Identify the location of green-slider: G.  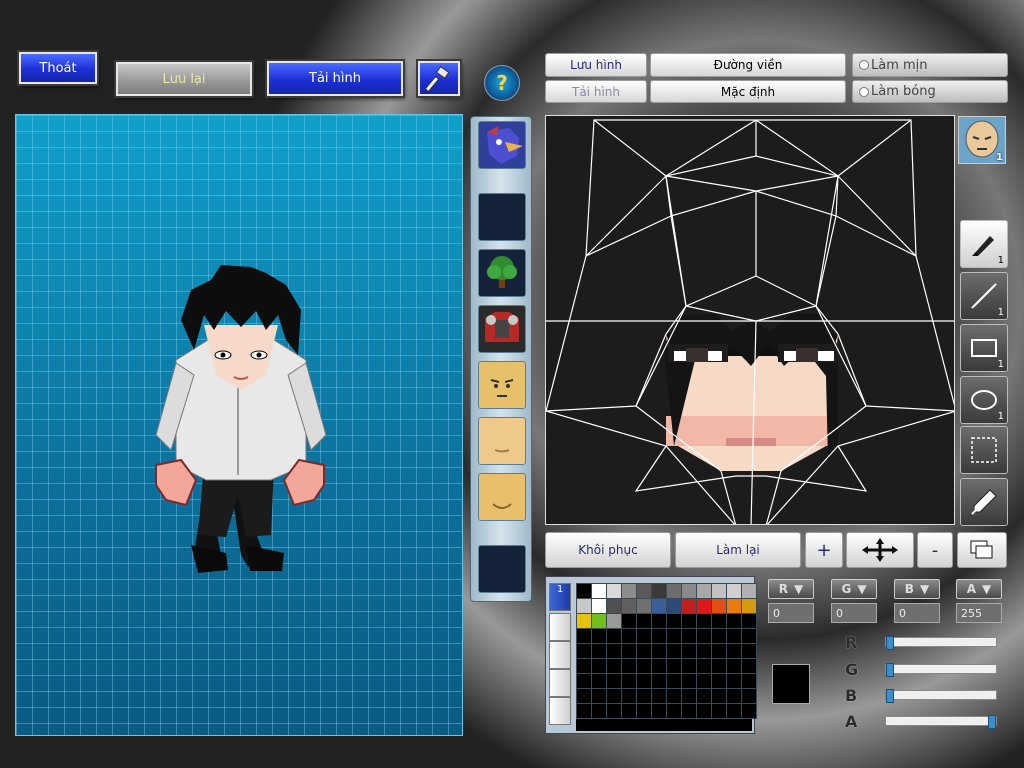
(922, 669).